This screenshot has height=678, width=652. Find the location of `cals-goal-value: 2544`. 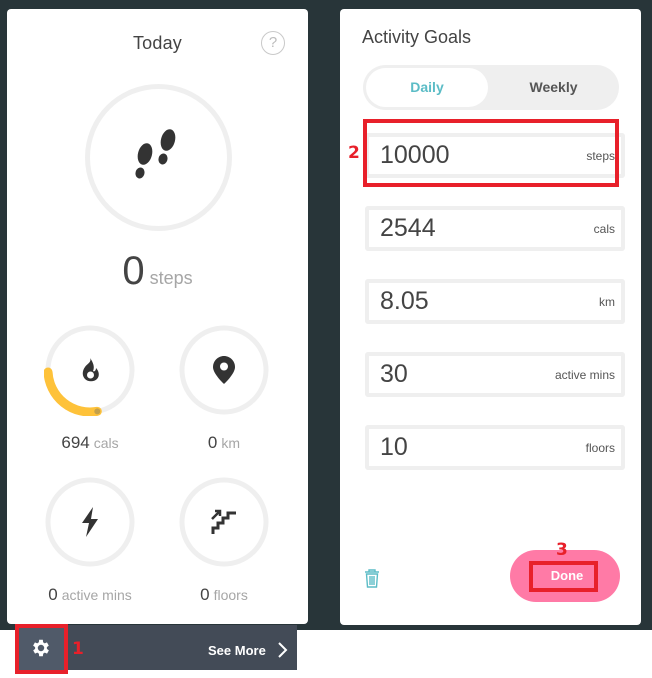

cals-goal-value: 2544 is located at coordinates (408, 228).